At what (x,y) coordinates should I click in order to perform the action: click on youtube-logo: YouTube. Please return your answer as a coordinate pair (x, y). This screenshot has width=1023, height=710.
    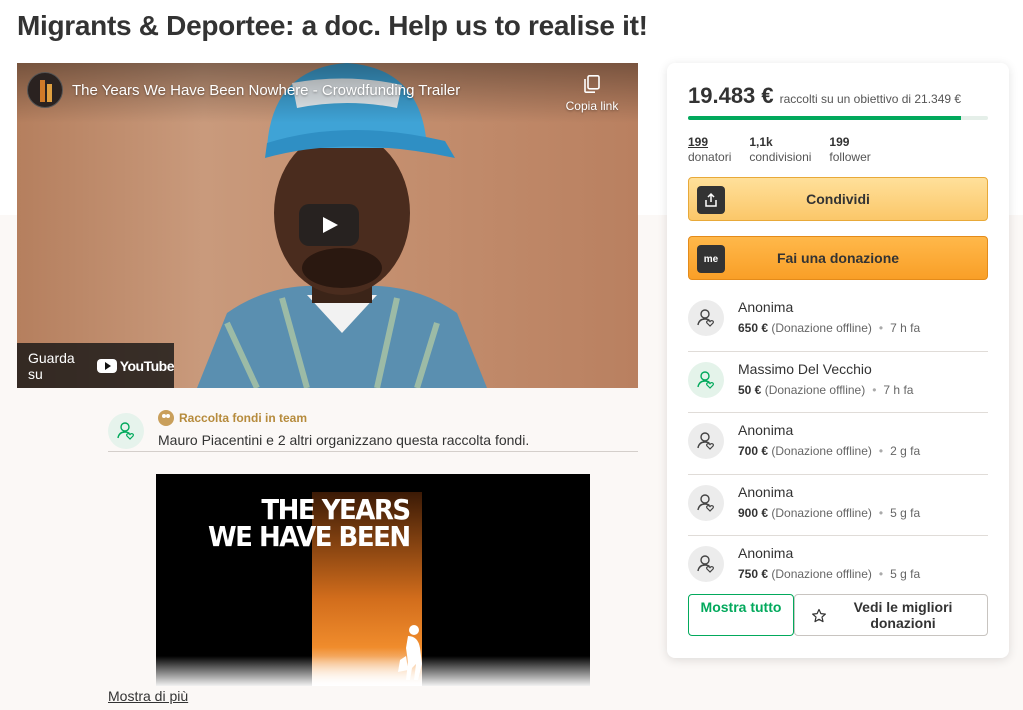
    Looking at the image, I should click on (135, 366).